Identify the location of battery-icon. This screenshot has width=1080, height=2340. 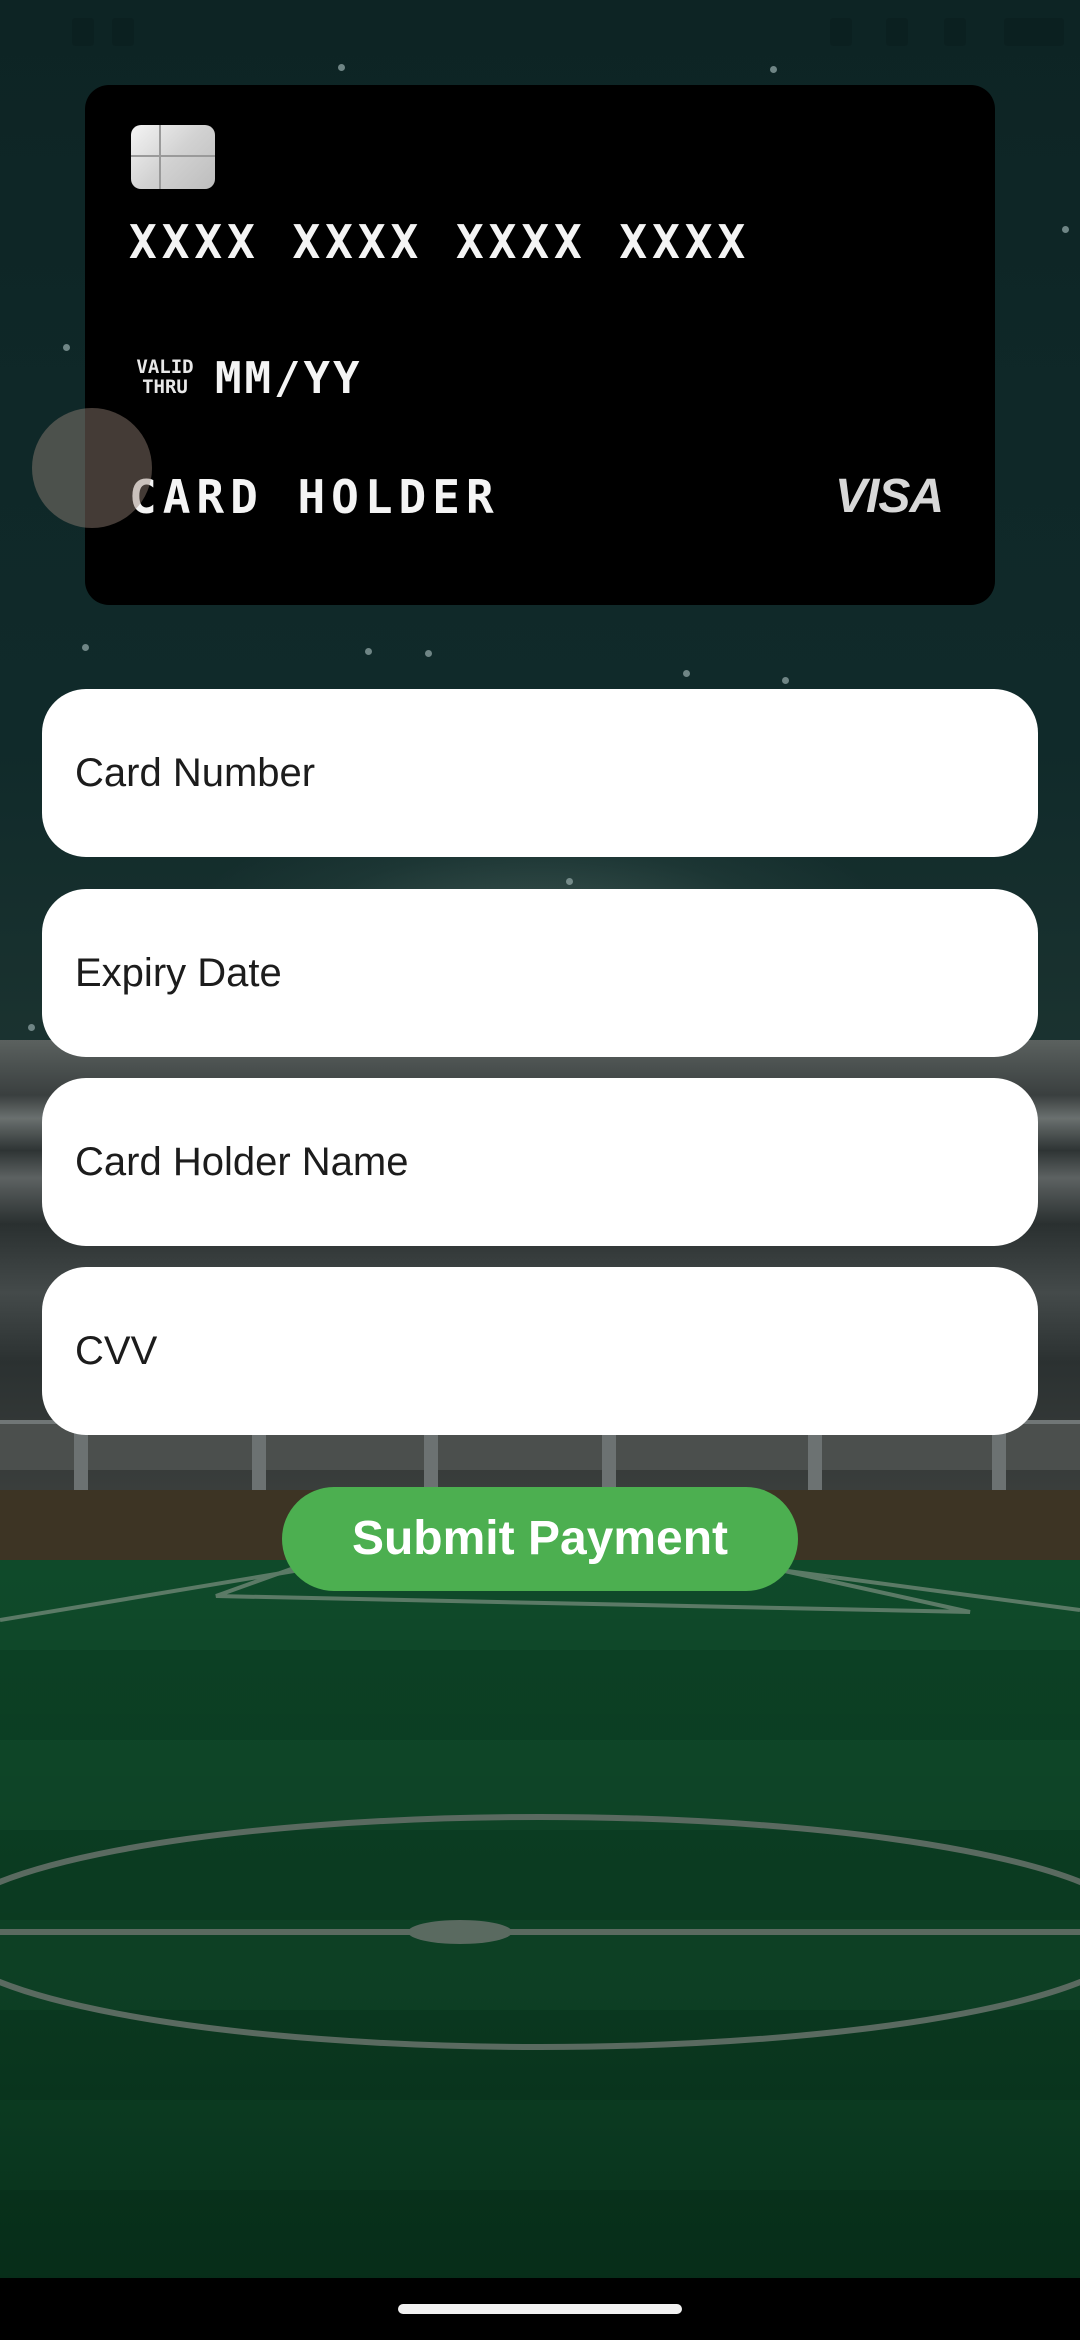
(1034, 32).